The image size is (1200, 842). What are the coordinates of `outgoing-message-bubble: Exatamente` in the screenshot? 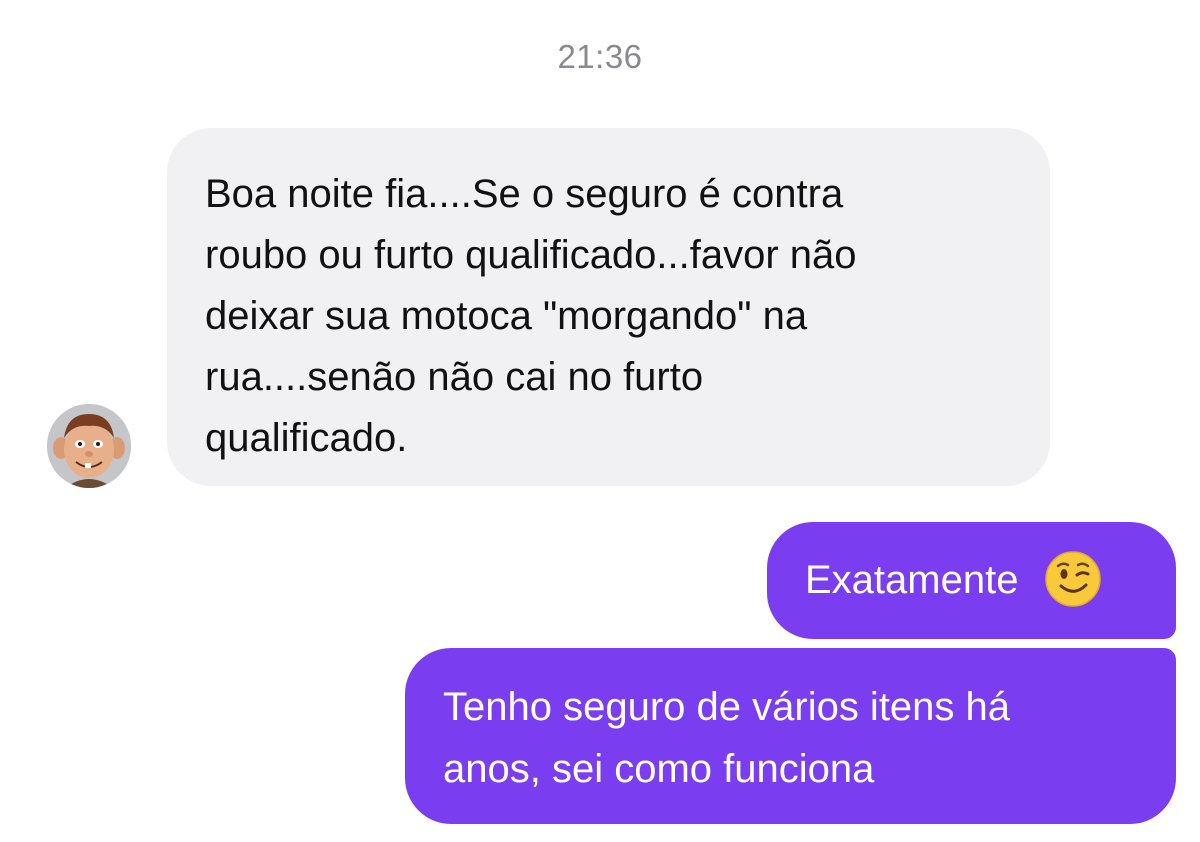 It's located at (971, 580).